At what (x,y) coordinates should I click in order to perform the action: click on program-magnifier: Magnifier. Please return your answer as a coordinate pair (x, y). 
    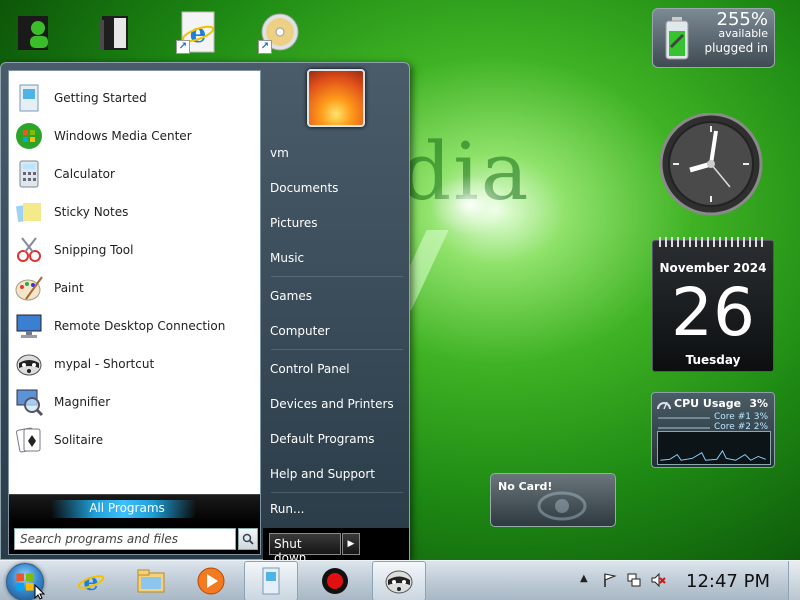
    Looking at the image, I should click on (135, 402).